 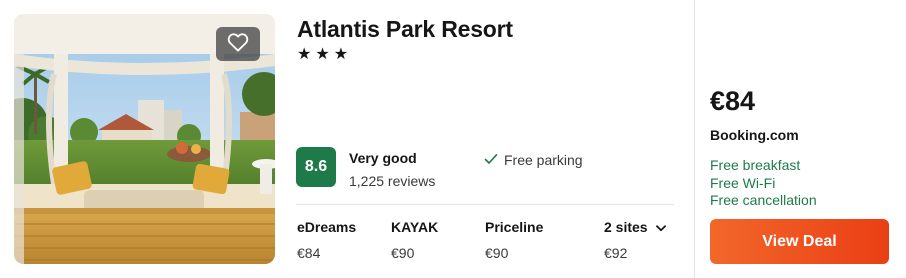 I want to click on perk-free-breakfast: Free breakfast, so click(x=755, y=165).